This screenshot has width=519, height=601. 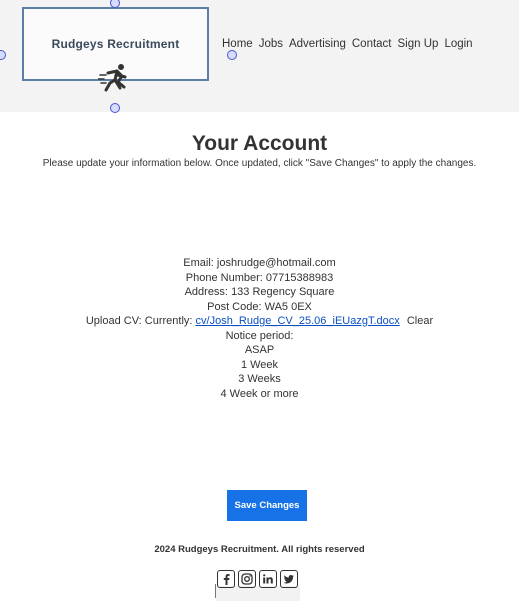 I want to click on linkedin-icon, so click(x=268, y=579).